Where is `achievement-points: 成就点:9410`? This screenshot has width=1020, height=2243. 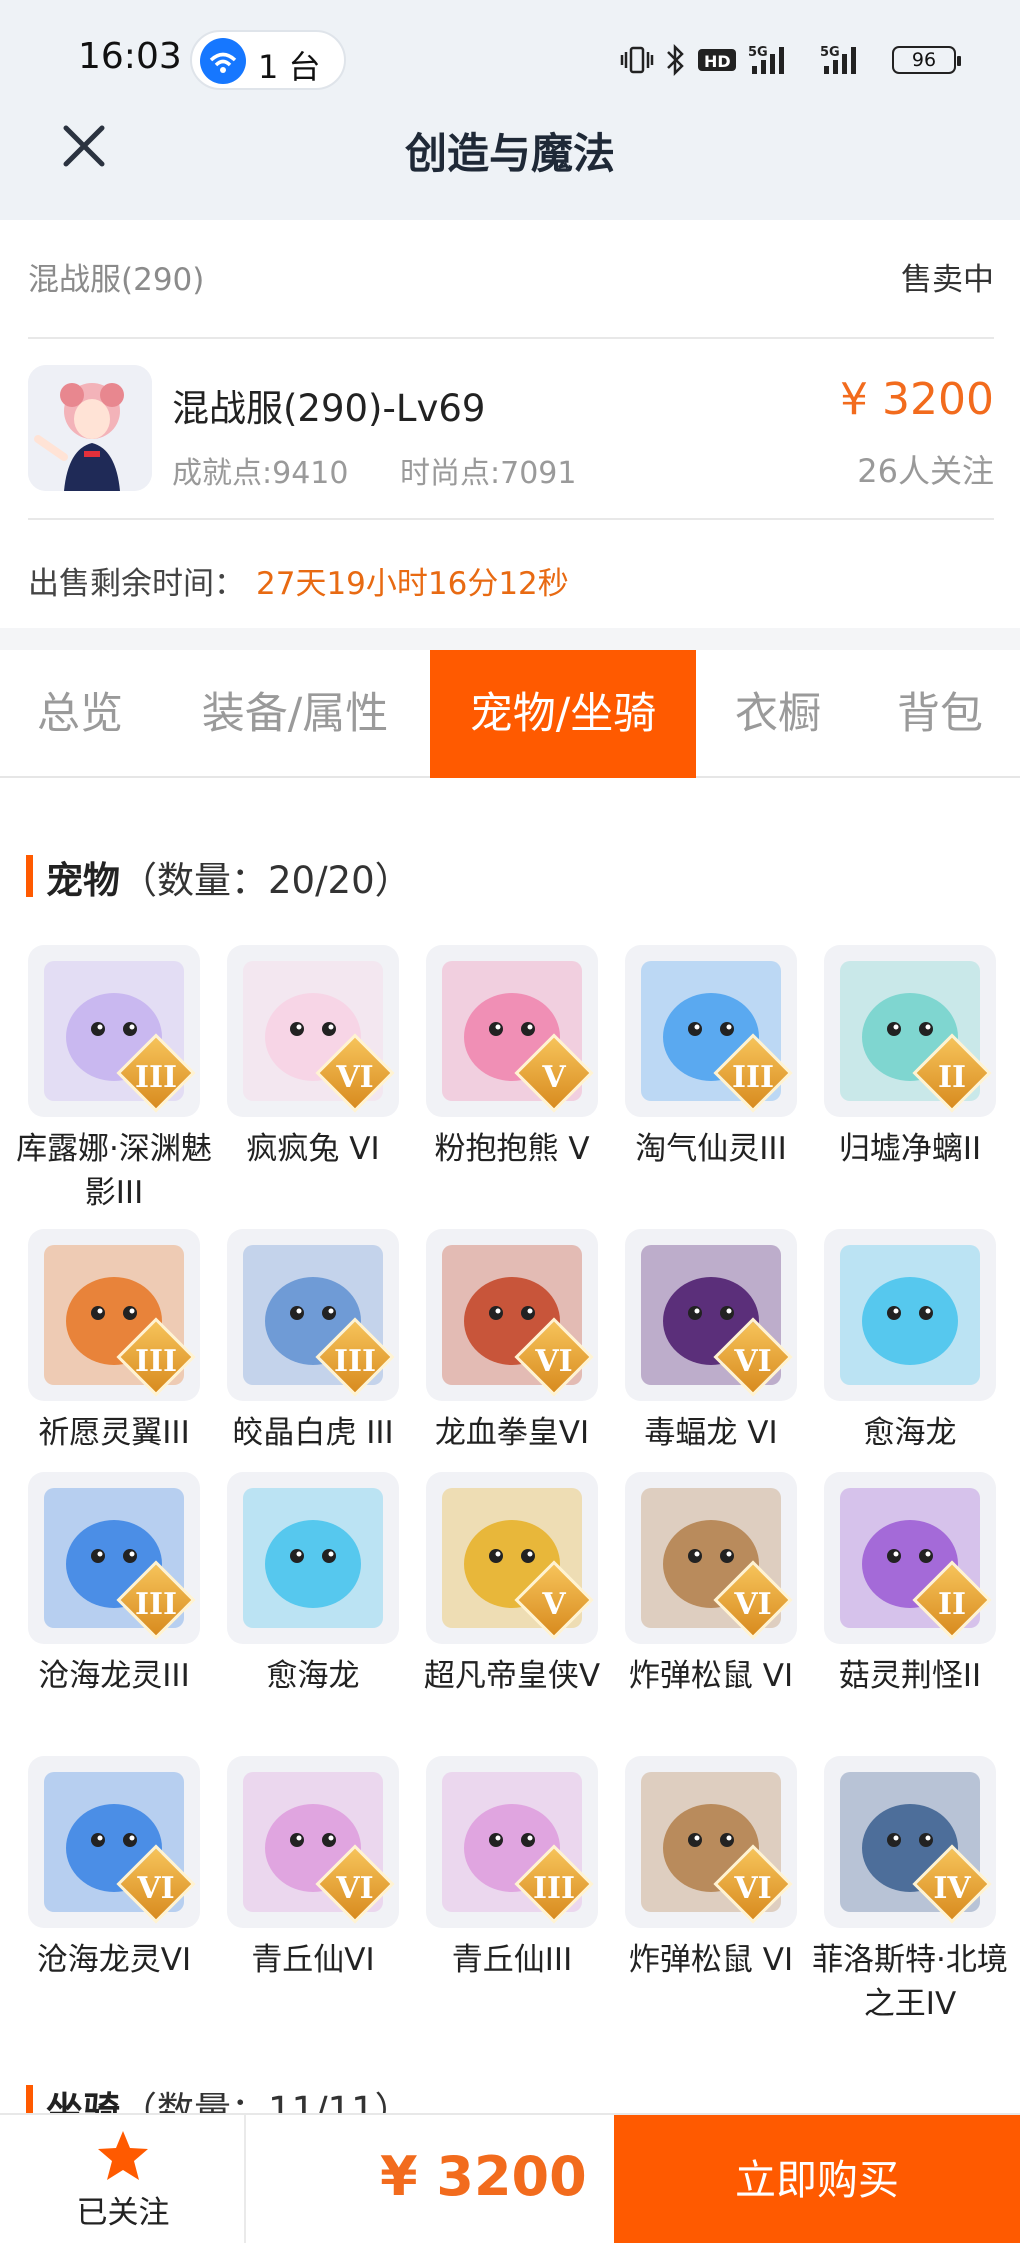 achievement-points: 成就点:9410 is located at coordinates (260, 473).